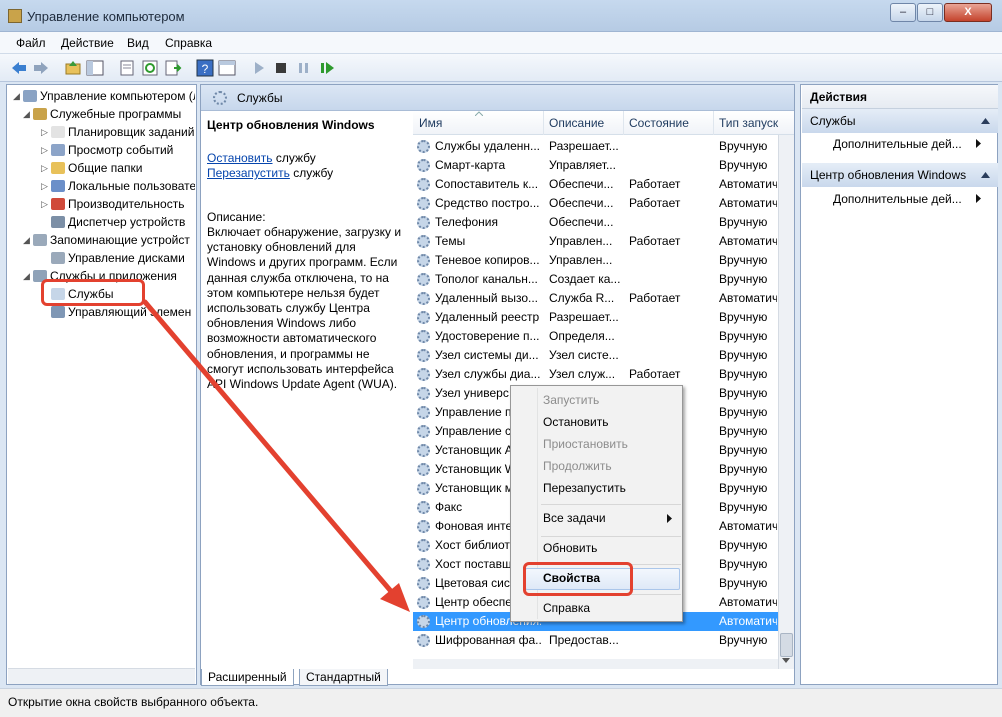 This screenshot has height=717, width=1002. I want to click on table-row: Службы удаленн... Разрешает... Вручную, so click(595, 146).